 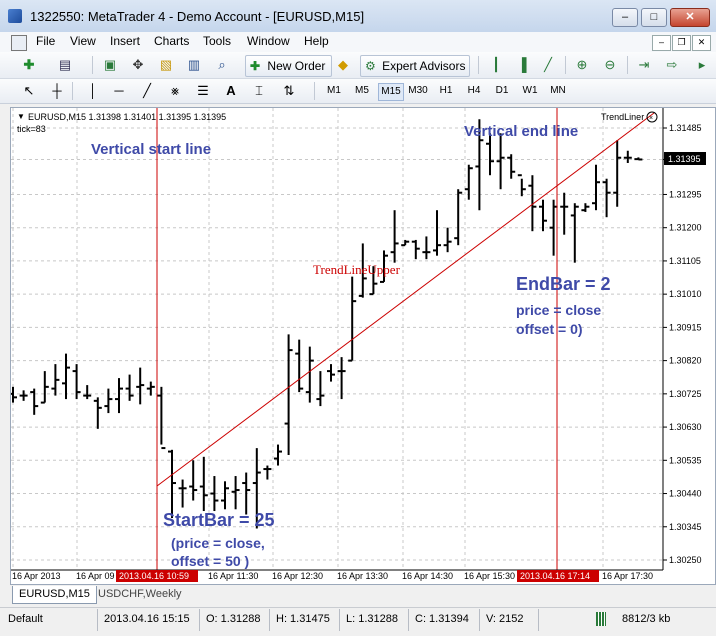 I want to click on expert-advisors-button: ⚙ Expert Advisors, so click(x=415, y=66).